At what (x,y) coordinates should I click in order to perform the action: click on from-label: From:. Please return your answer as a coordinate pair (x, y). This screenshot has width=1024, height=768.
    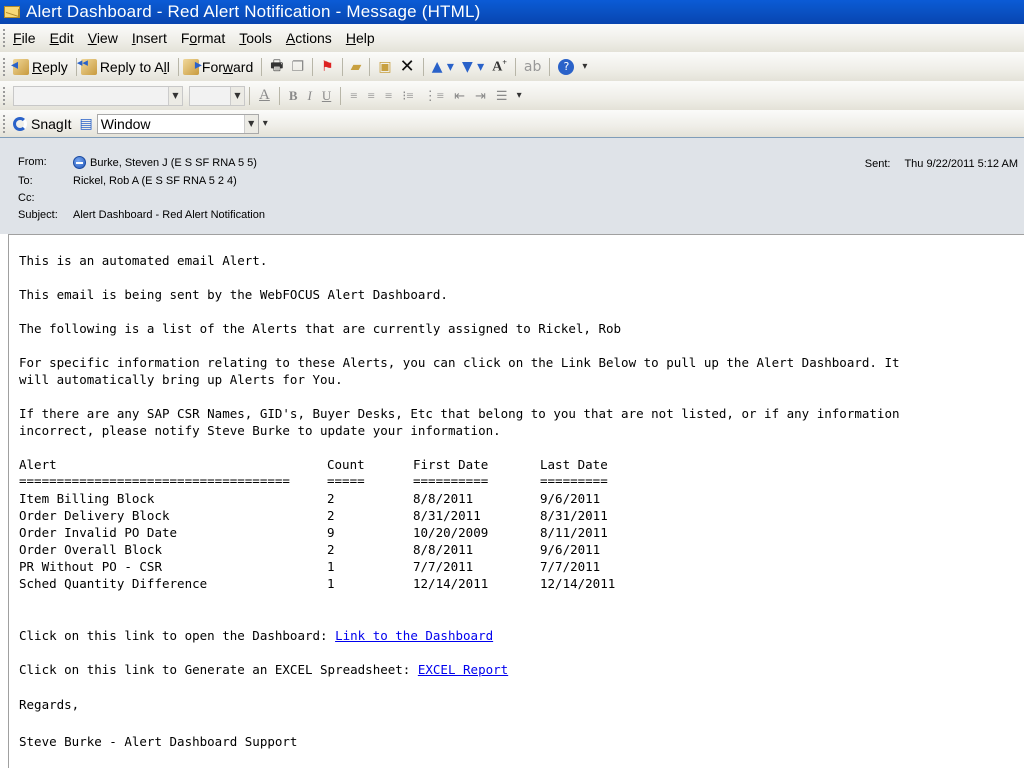
    Looking at the image, I should click on (32, 162).